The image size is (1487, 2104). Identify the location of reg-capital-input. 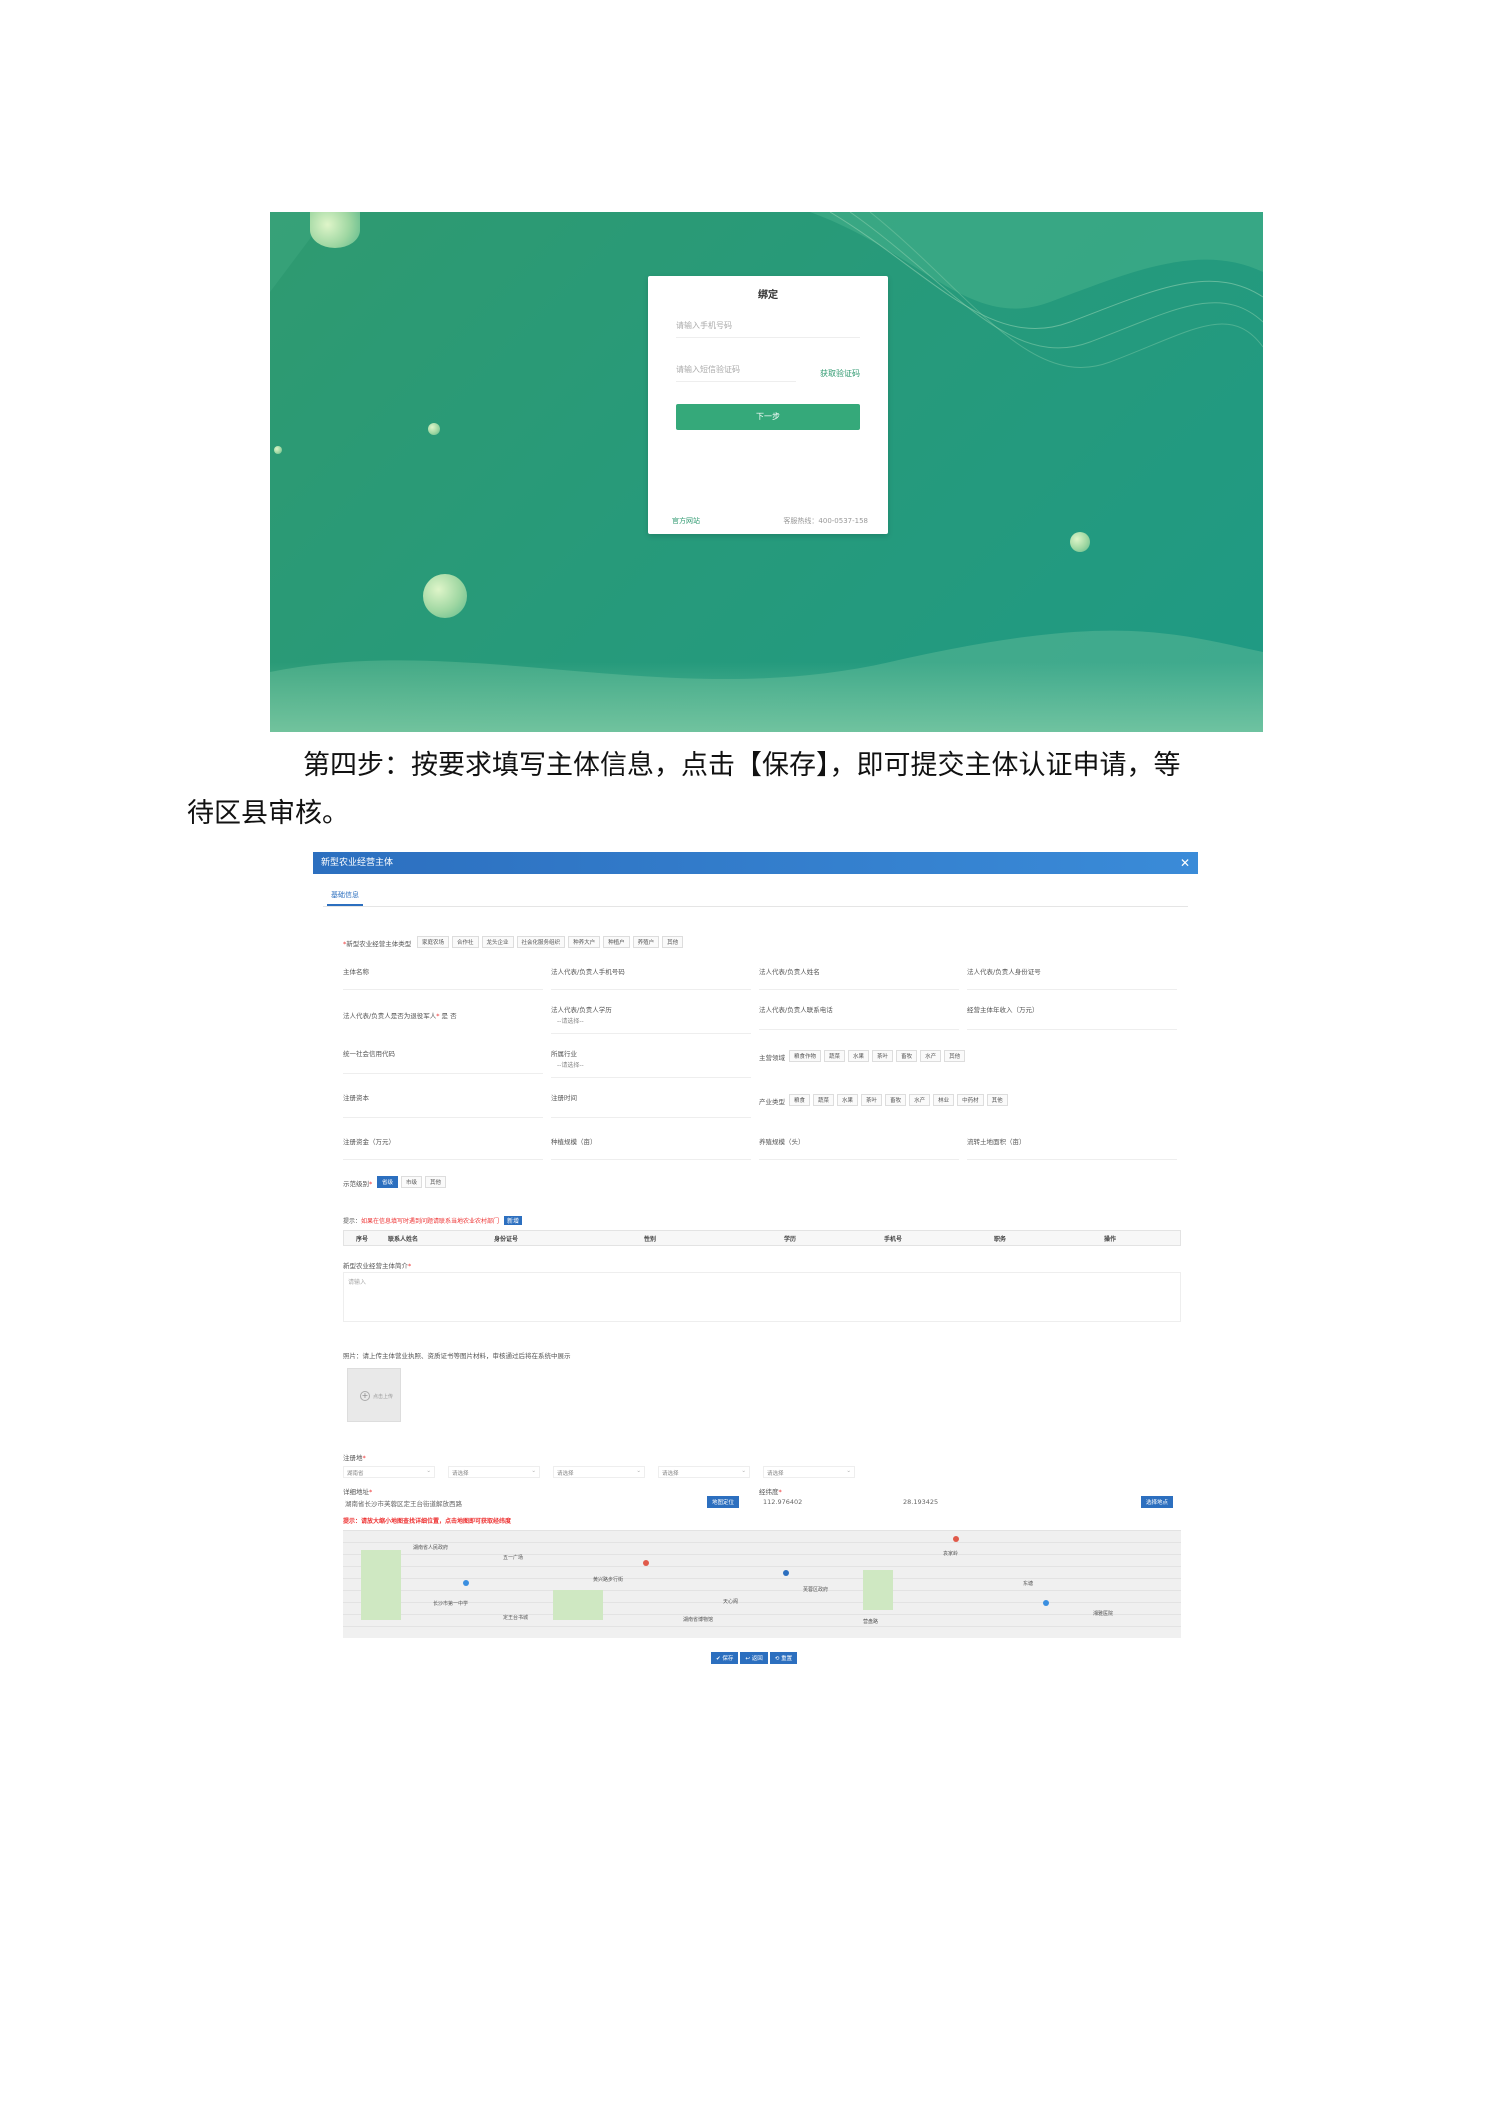
(443, 1154).